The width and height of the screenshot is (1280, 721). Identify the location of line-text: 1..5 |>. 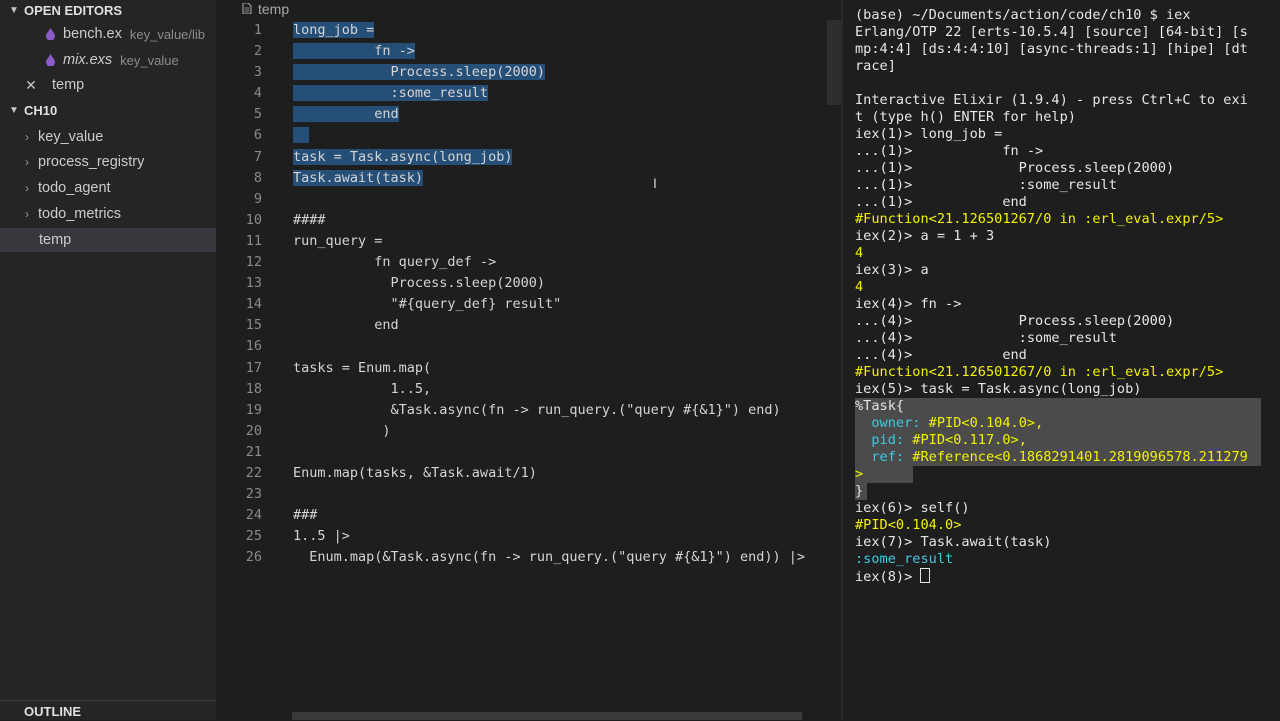
(321, 536).